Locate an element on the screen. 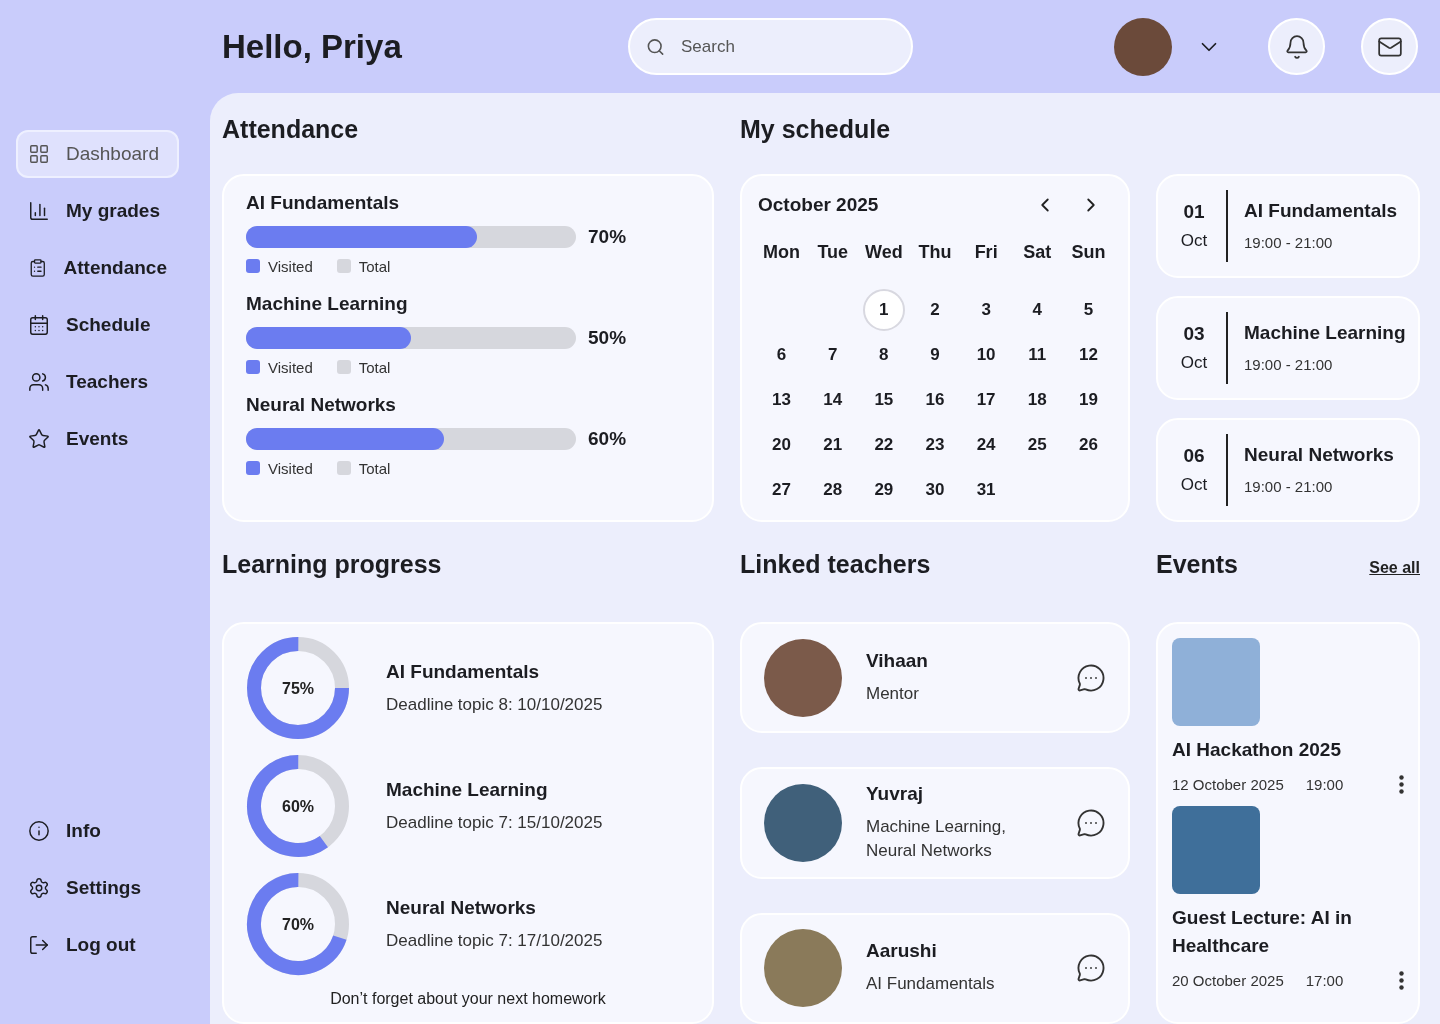 The width and height of the screenshot is (1440, 1024). calendar-day: 11 is located at coordinates (1037, 355).